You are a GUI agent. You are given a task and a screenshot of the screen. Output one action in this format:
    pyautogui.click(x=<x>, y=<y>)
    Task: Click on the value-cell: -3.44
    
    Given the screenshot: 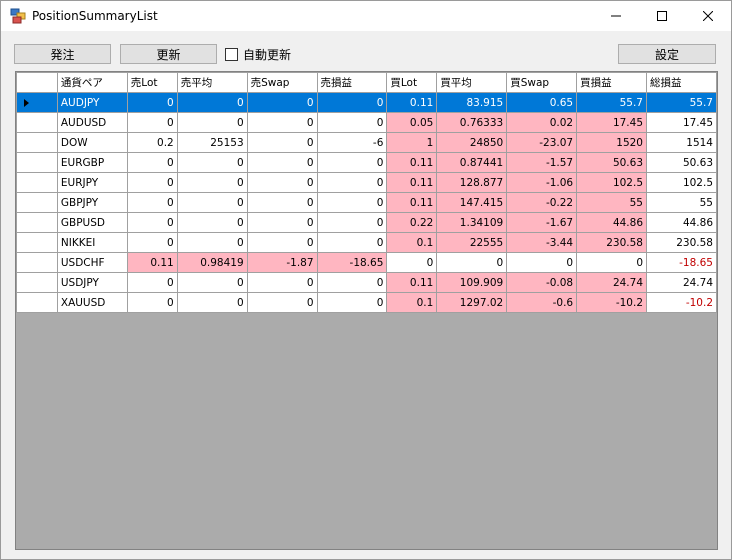 What is the action you would take?
    pyautogui.click(x=542, y=242)
    